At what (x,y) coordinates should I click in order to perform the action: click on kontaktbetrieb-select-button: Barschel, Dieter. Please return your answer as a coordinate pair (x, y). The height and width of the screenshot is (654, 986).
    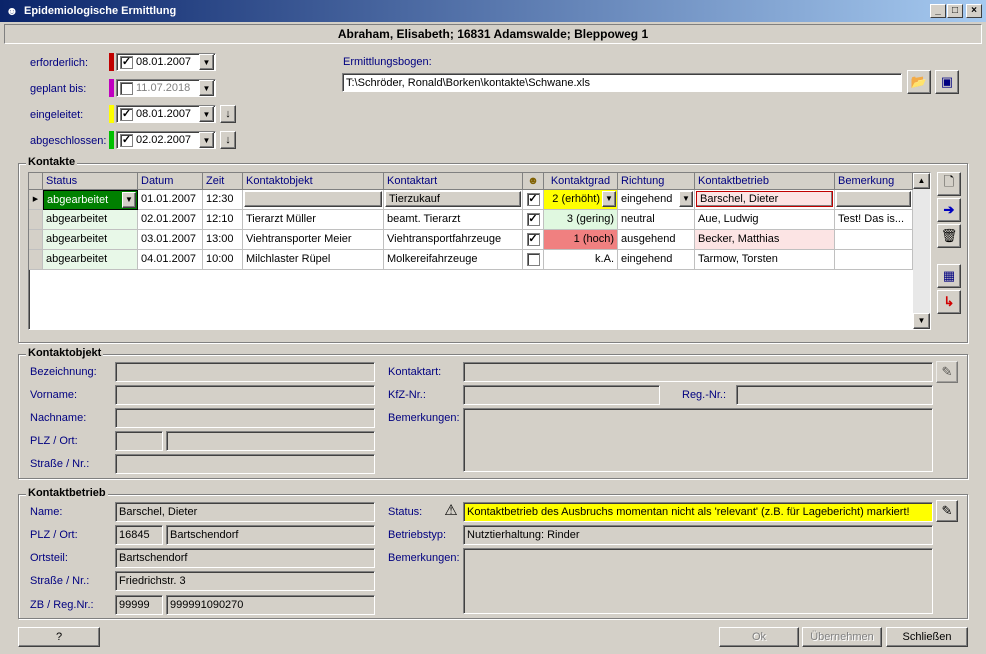
    Looking at the image, I should click on (764, 199).